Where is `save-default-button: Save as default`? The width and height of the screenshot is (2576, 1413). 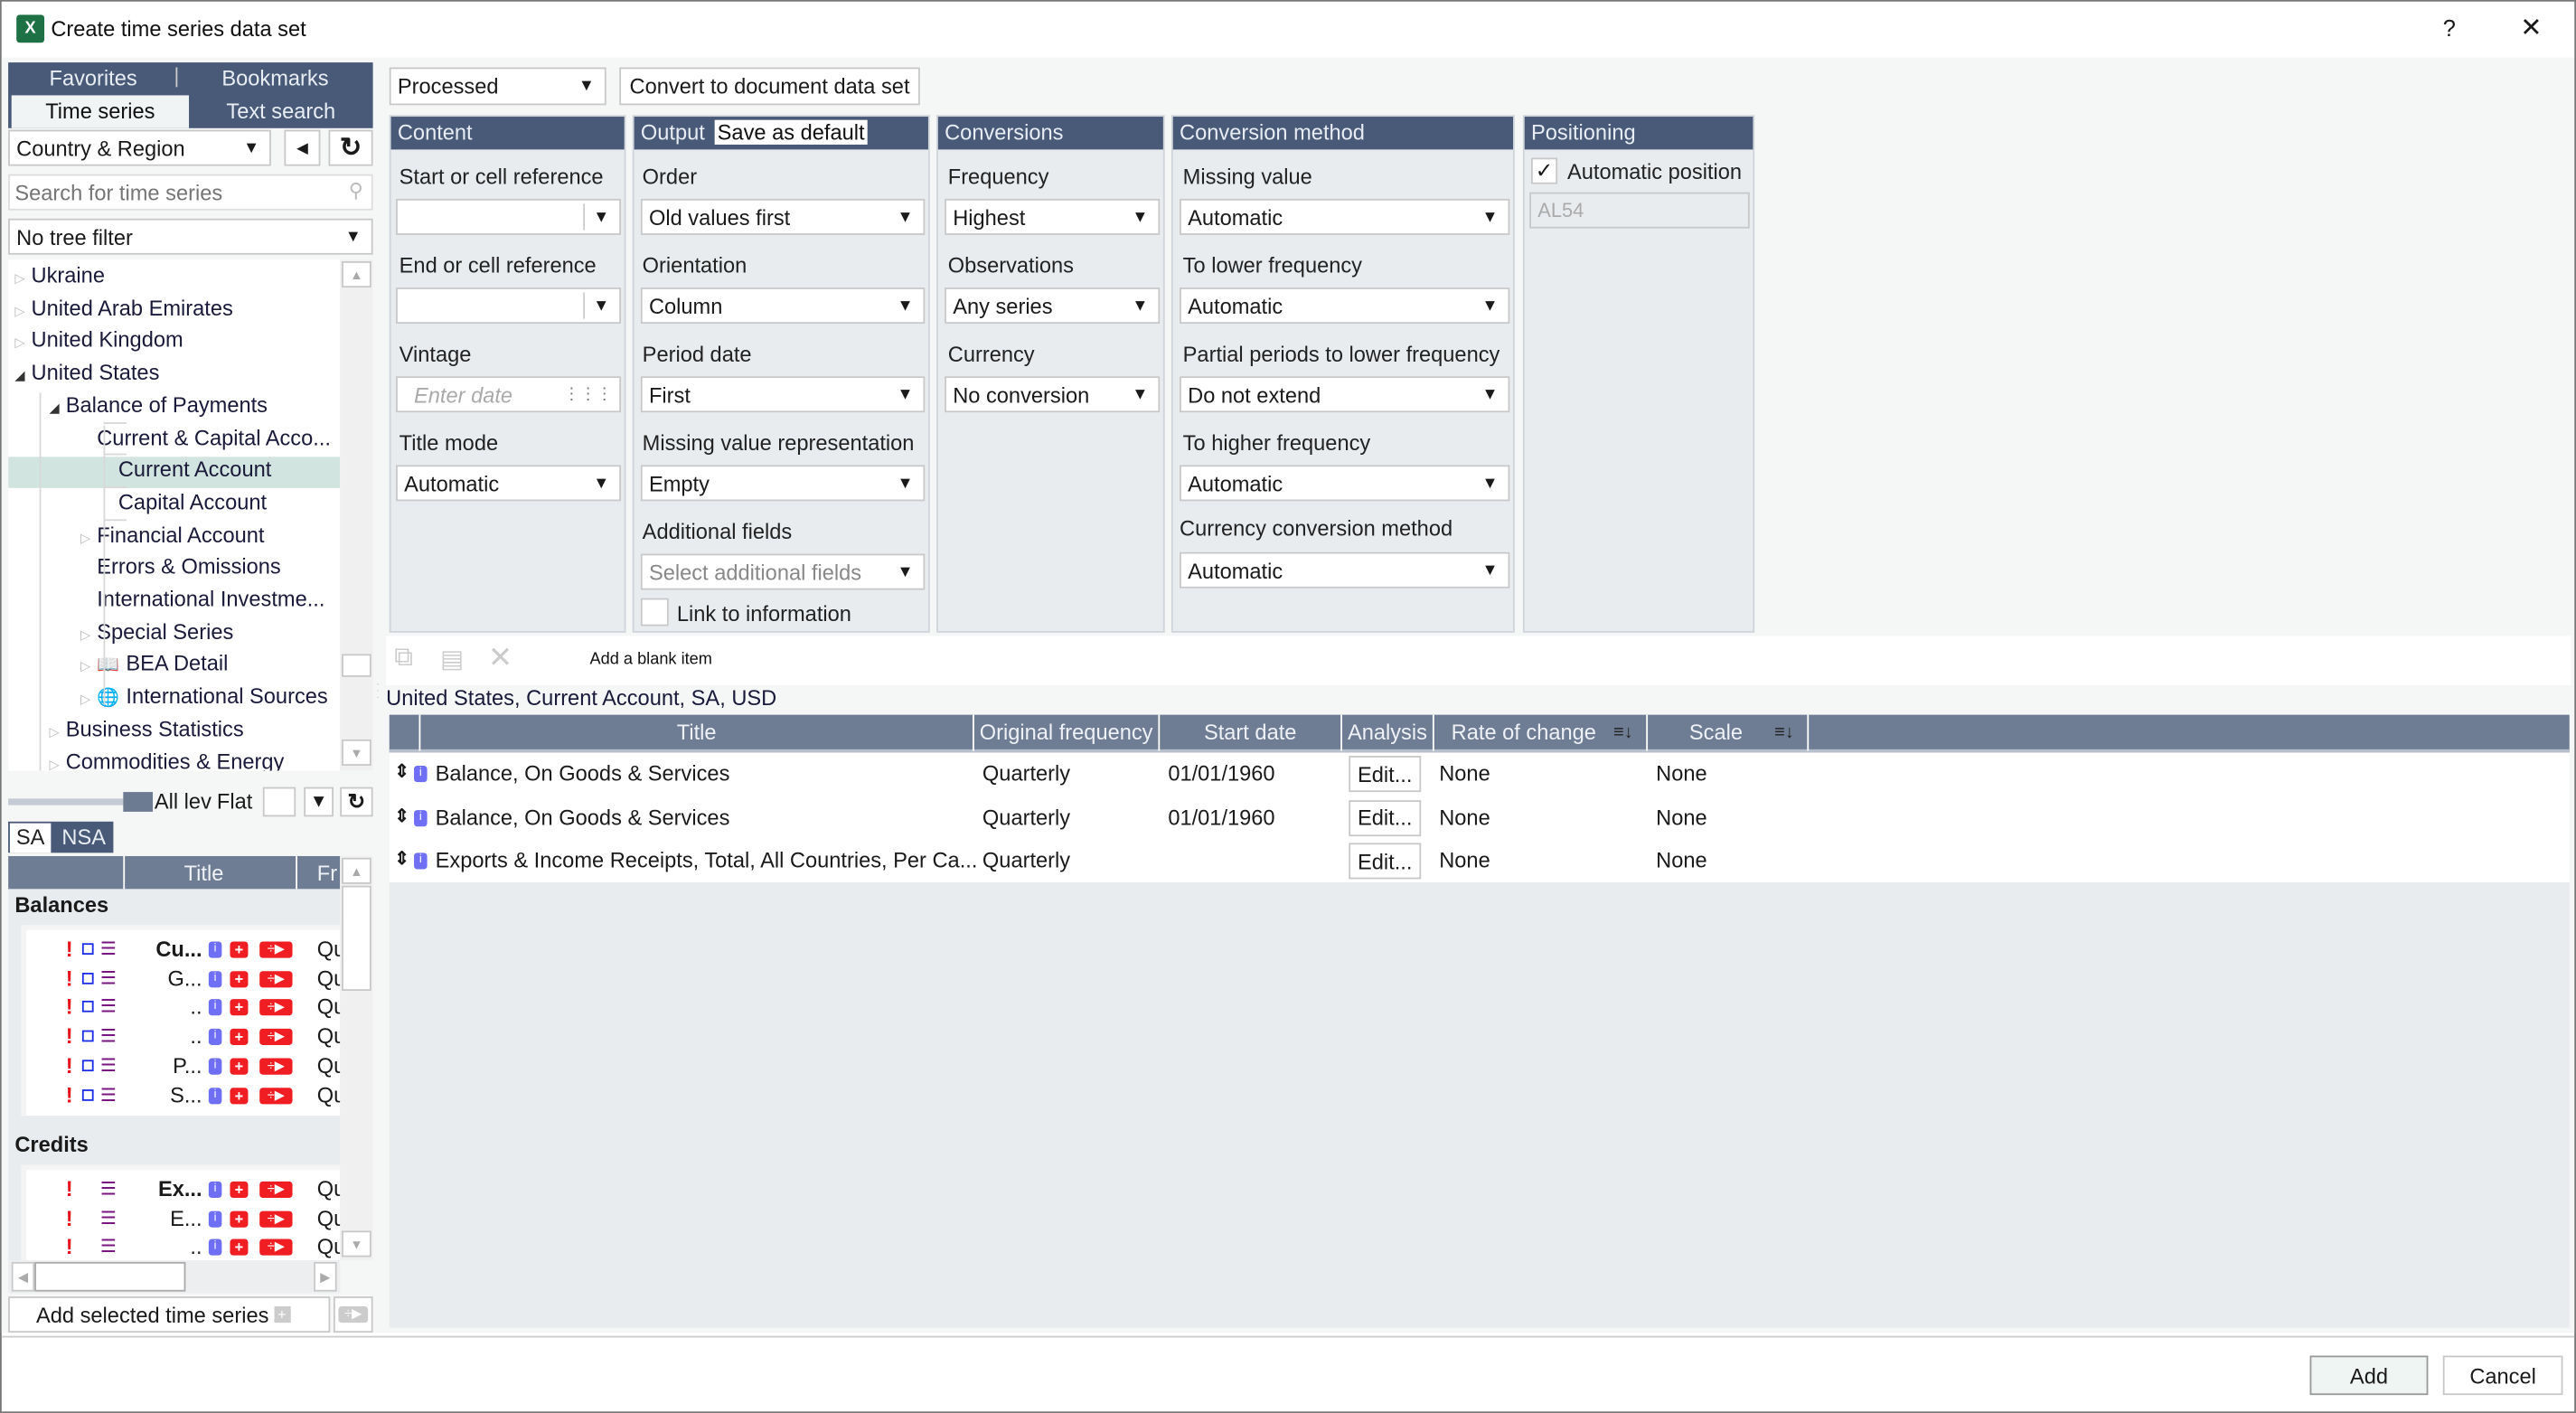 save-default-button: Save as default is located at coordinates (791, 132).